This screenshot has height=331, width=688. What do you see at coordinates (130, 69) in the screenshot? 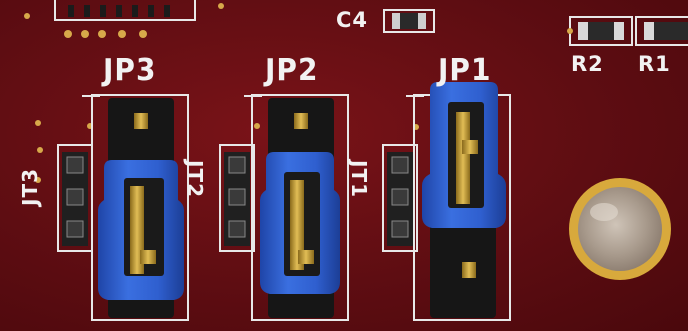
I see `jumper-label-jp3: JP3` at bounding box center [130, 69].